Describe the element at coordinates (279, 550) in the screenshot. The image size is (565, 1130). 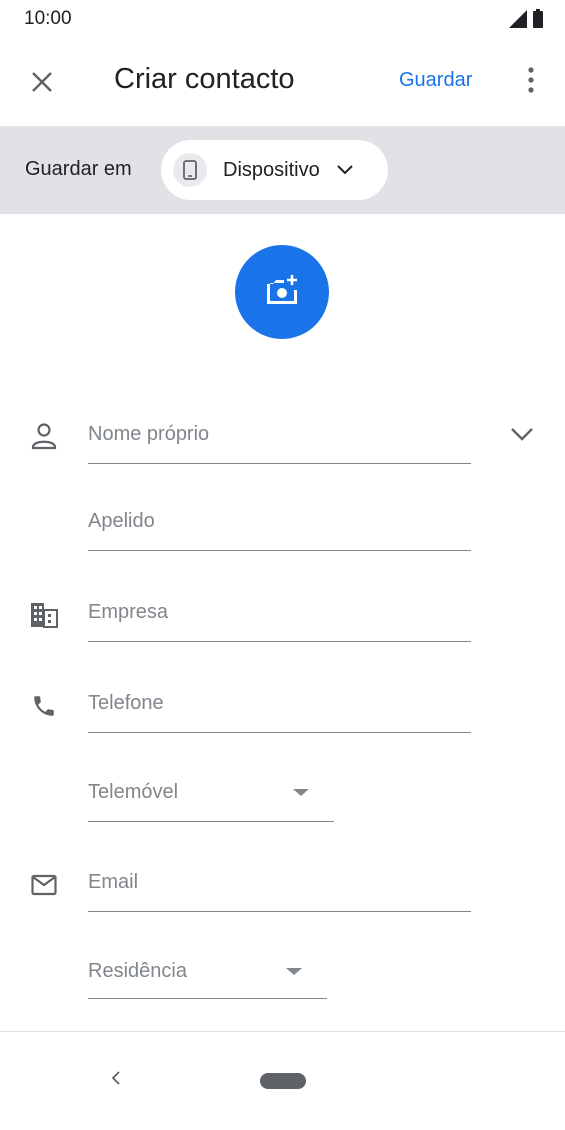
I see `surname-underline` at that location.